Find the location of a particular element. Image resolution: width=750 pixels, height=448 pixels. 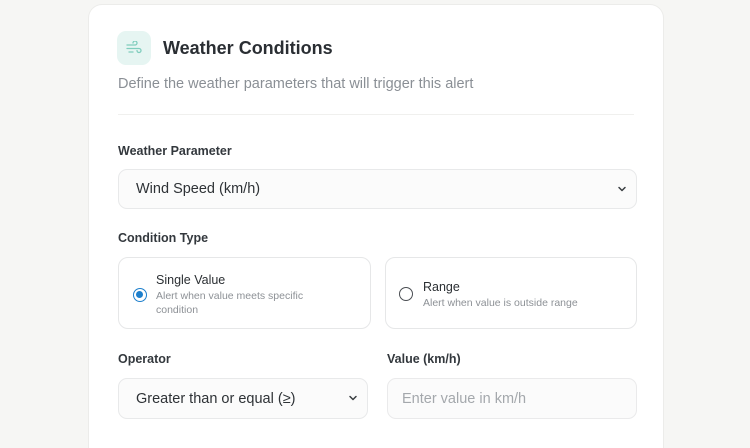

operator-select: Greater than or equal (≥) is located at coordinates (243, 398).